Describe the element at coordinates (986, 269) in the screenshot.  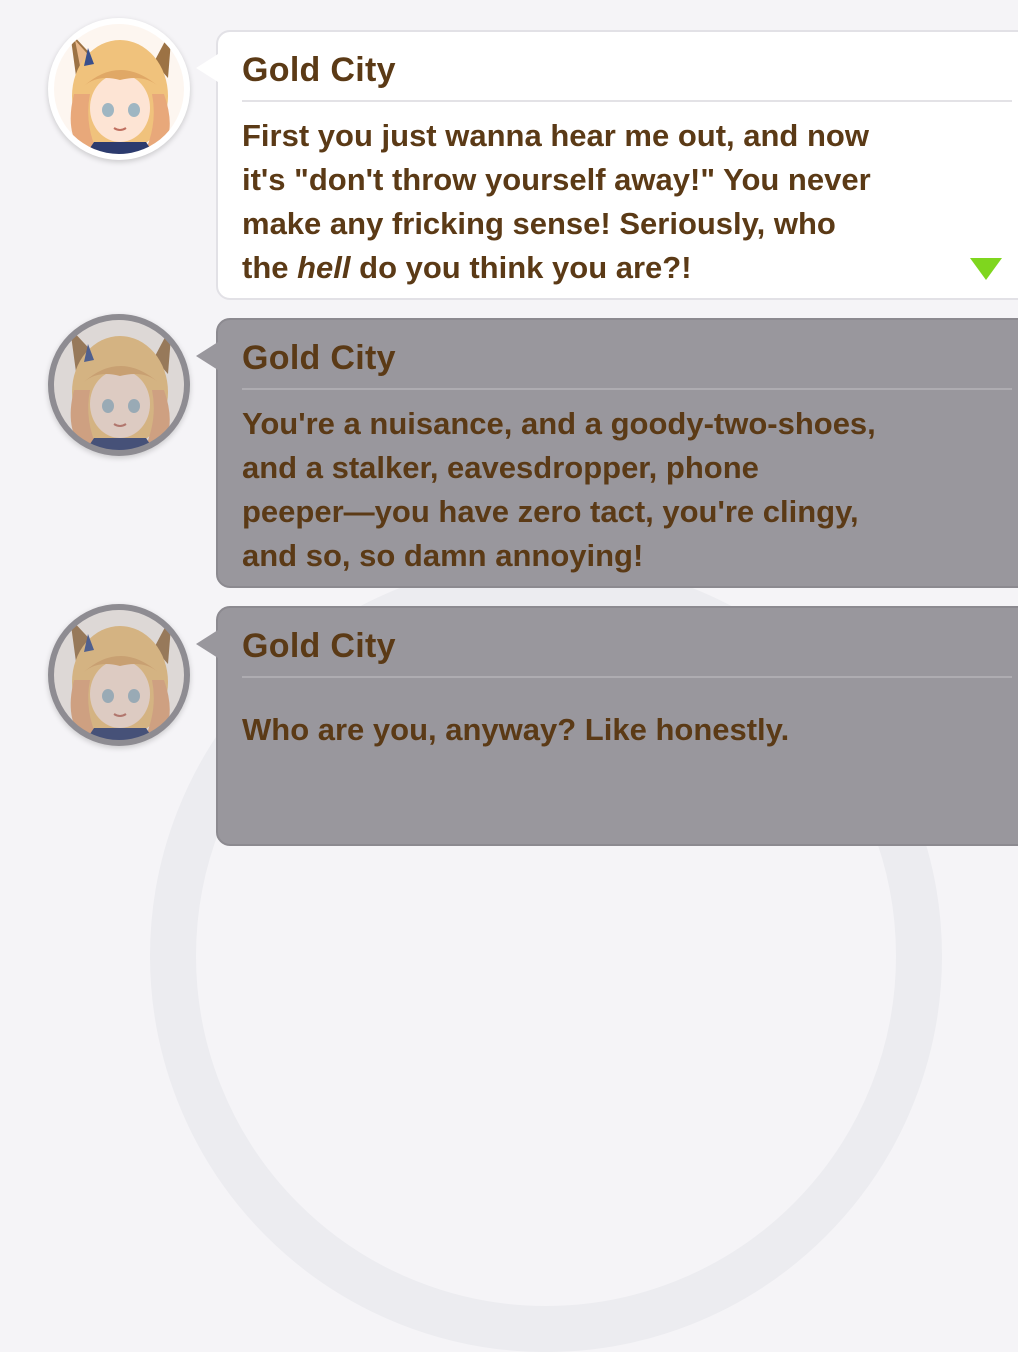
I see `next-arrow-icon` at that location.